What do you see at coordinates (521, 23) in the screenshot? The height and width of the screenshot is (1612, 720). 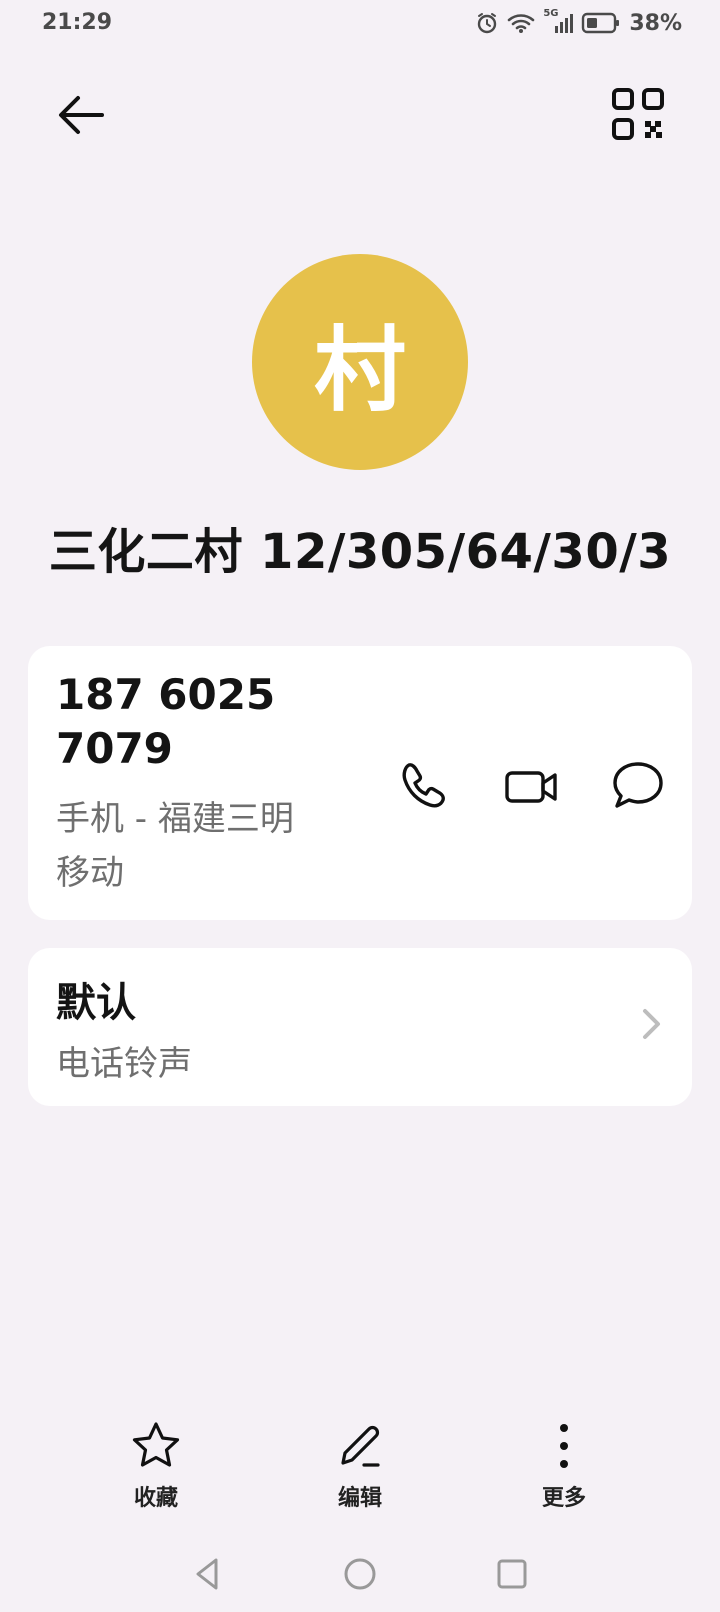 I see `wifi-icon` at bounding box center [521, 23].